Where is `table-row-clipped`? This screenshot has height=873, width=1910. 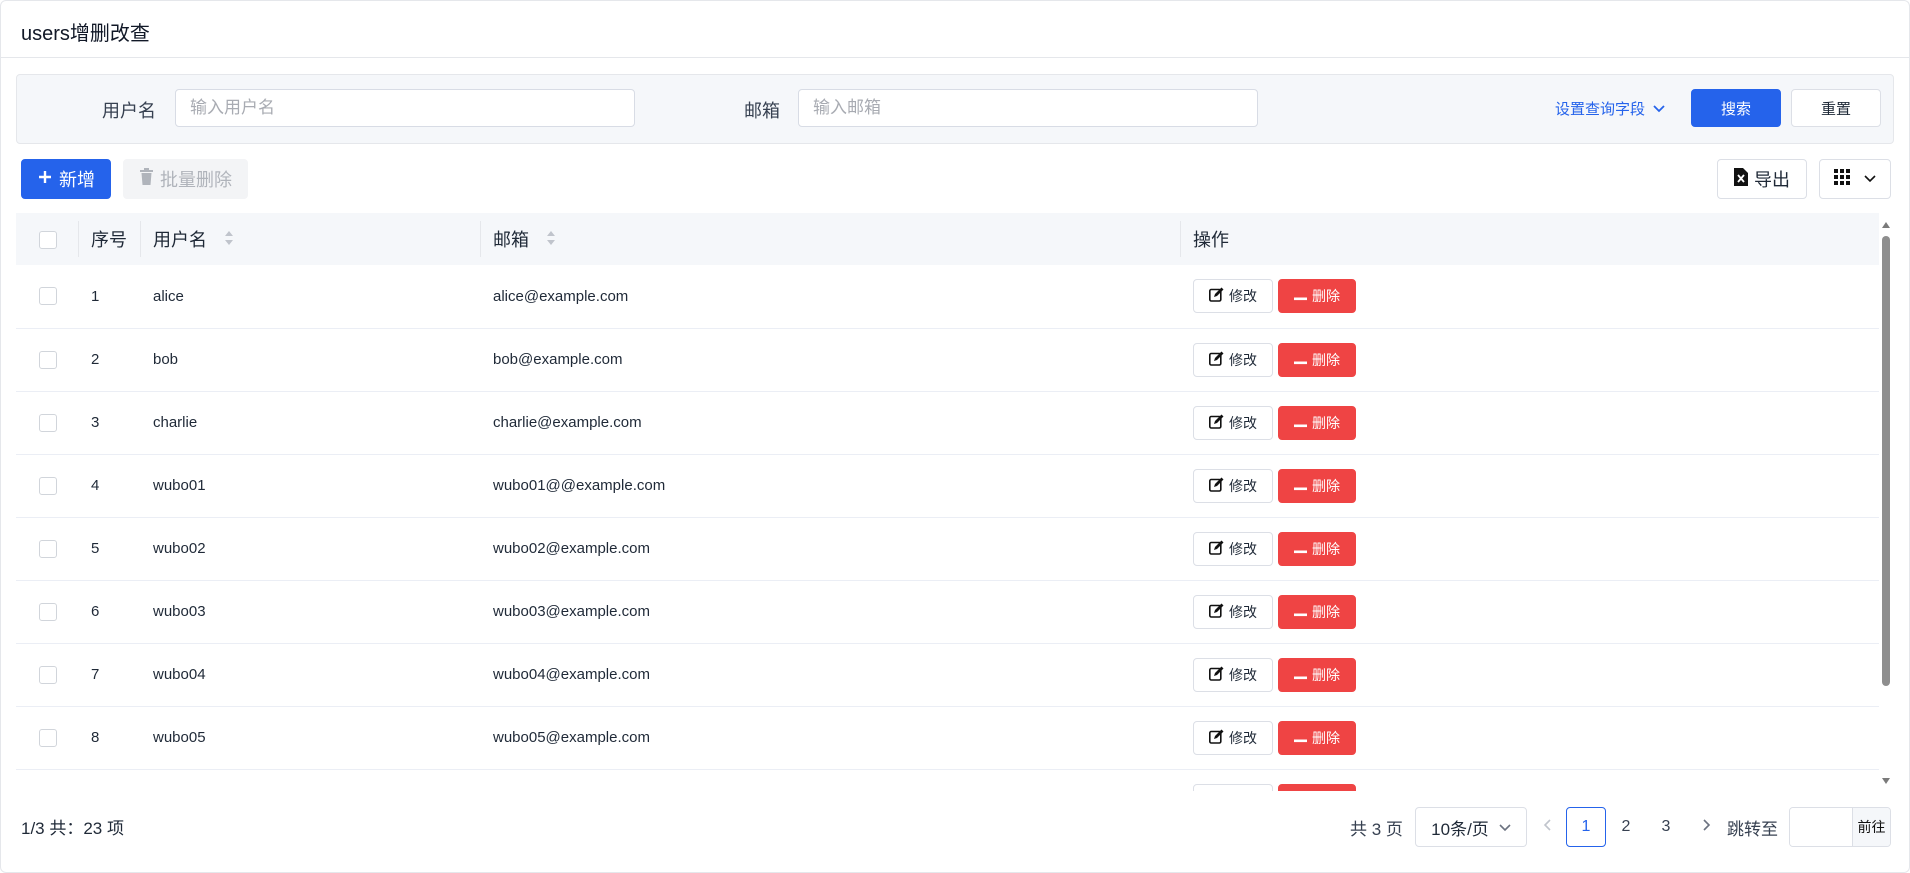
table-row-clipped is located at coordinates (947, 780).